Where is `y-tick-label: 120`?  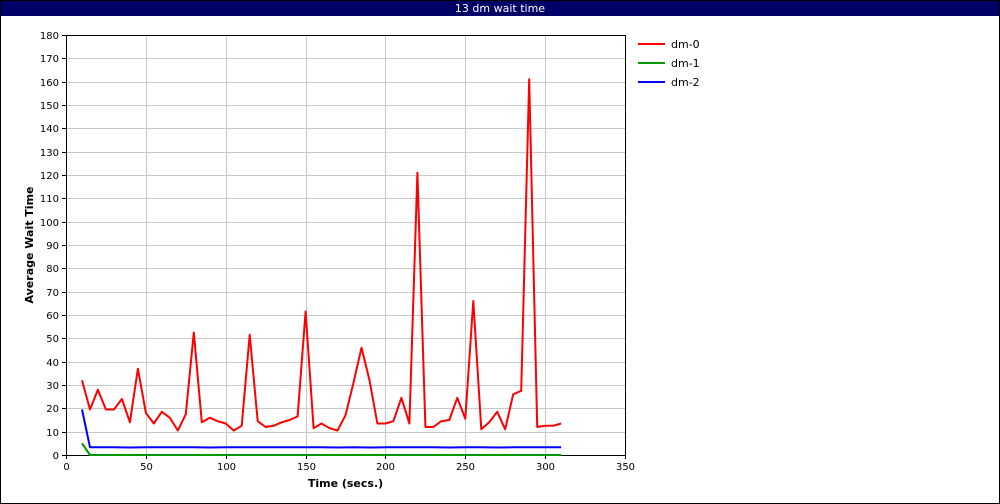 y-tick-label: 120 is located at coordinates (49, 176).